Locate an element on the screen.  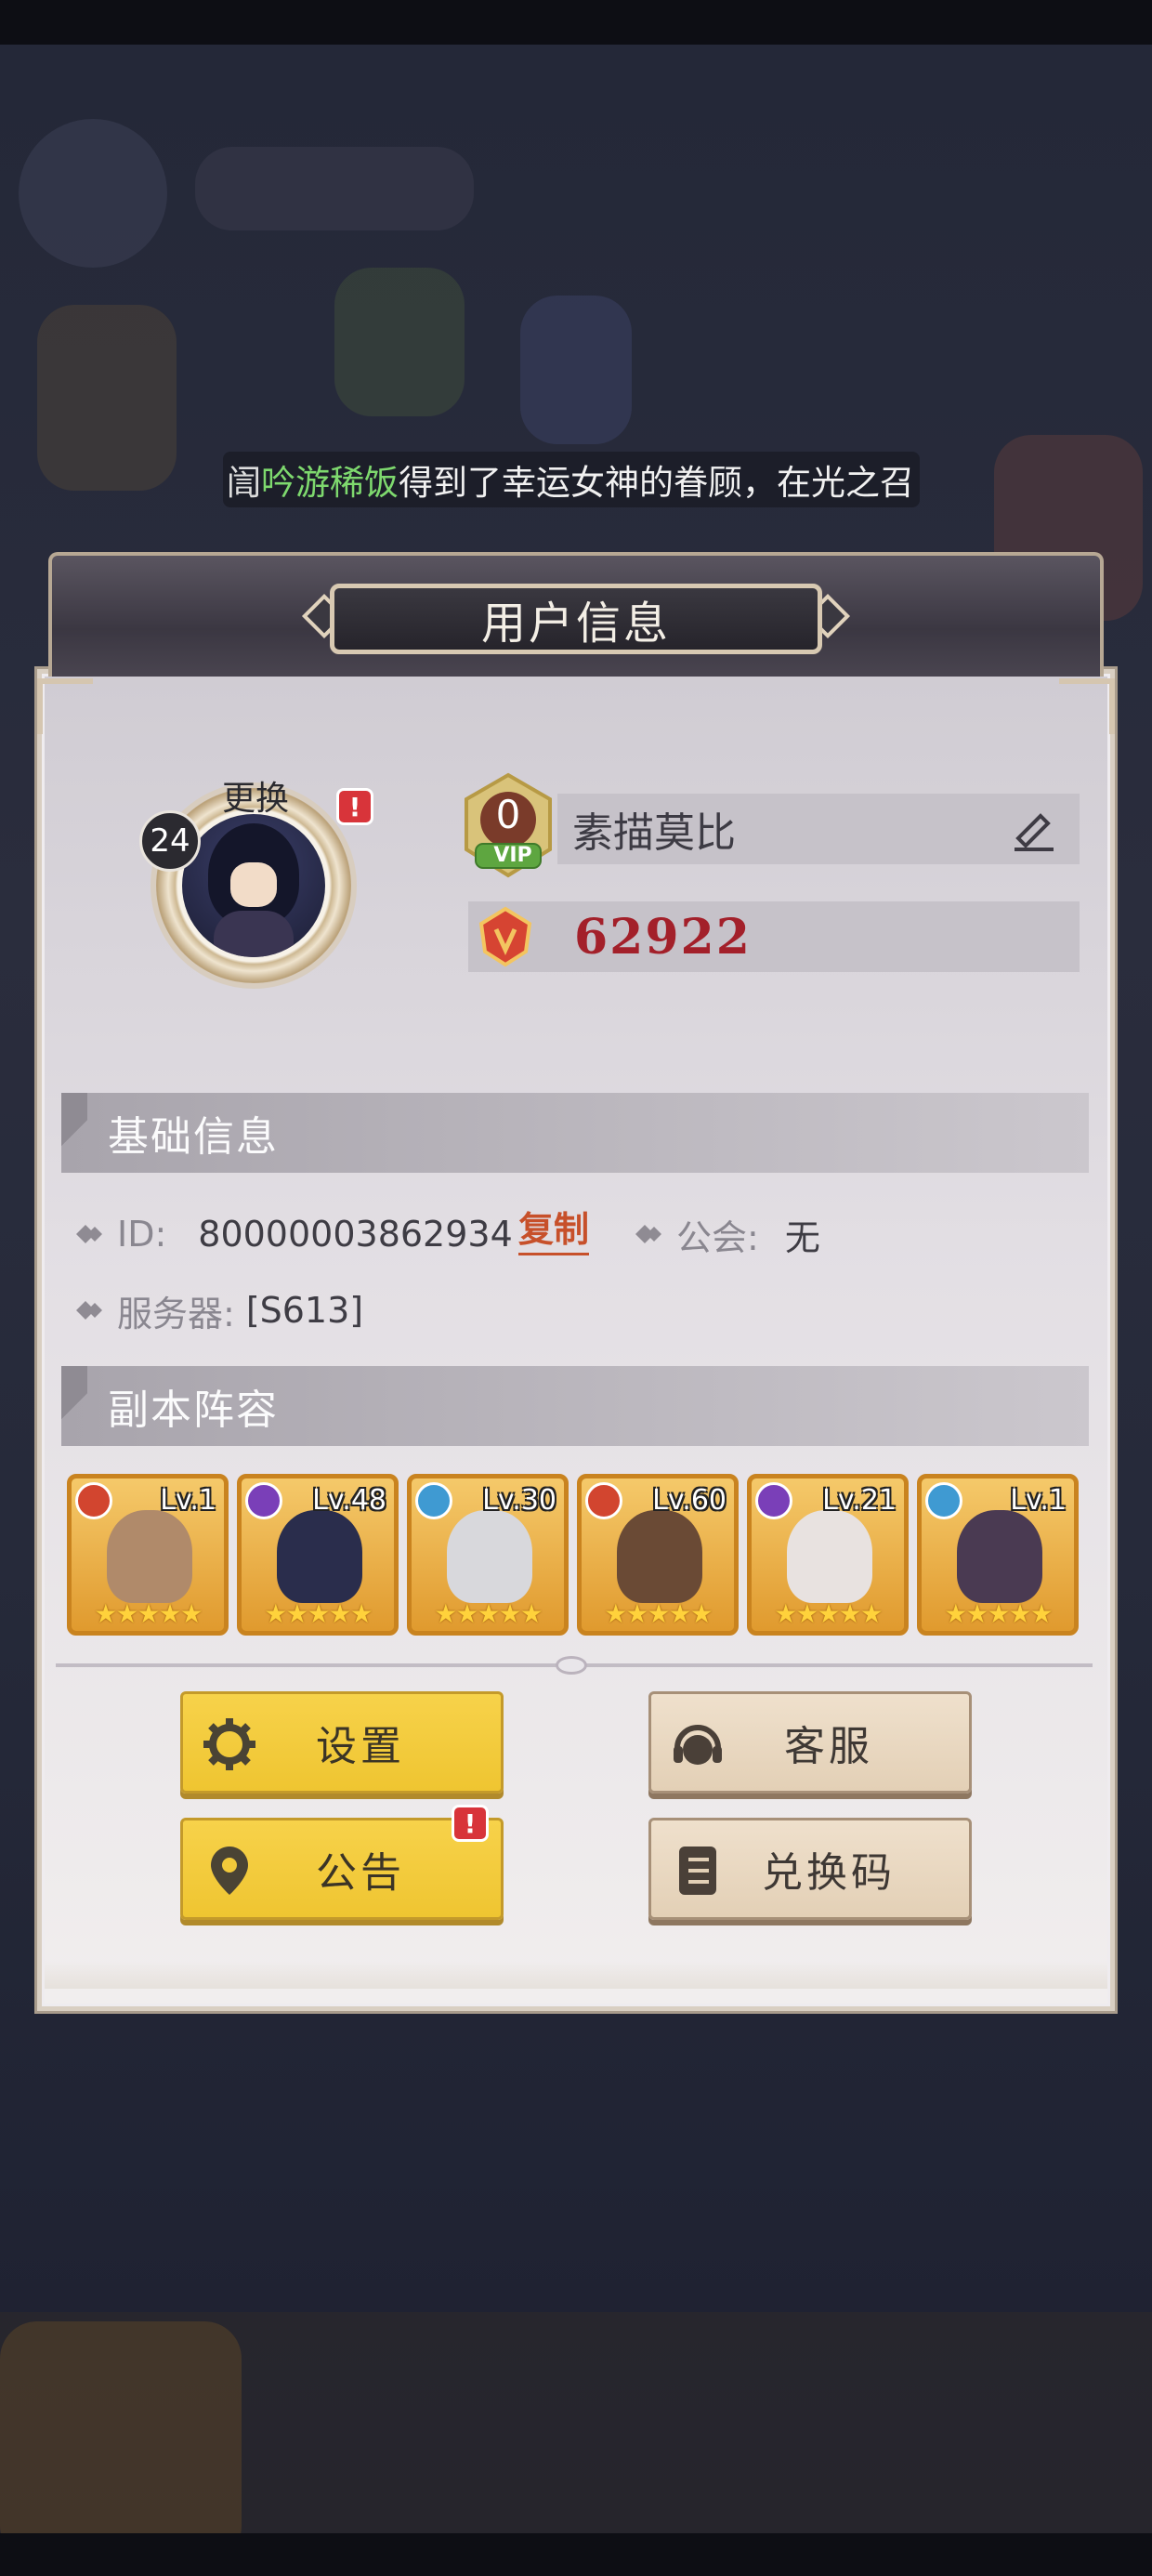
copy-id-button: 复制 is located at coordinates (554, 1230).